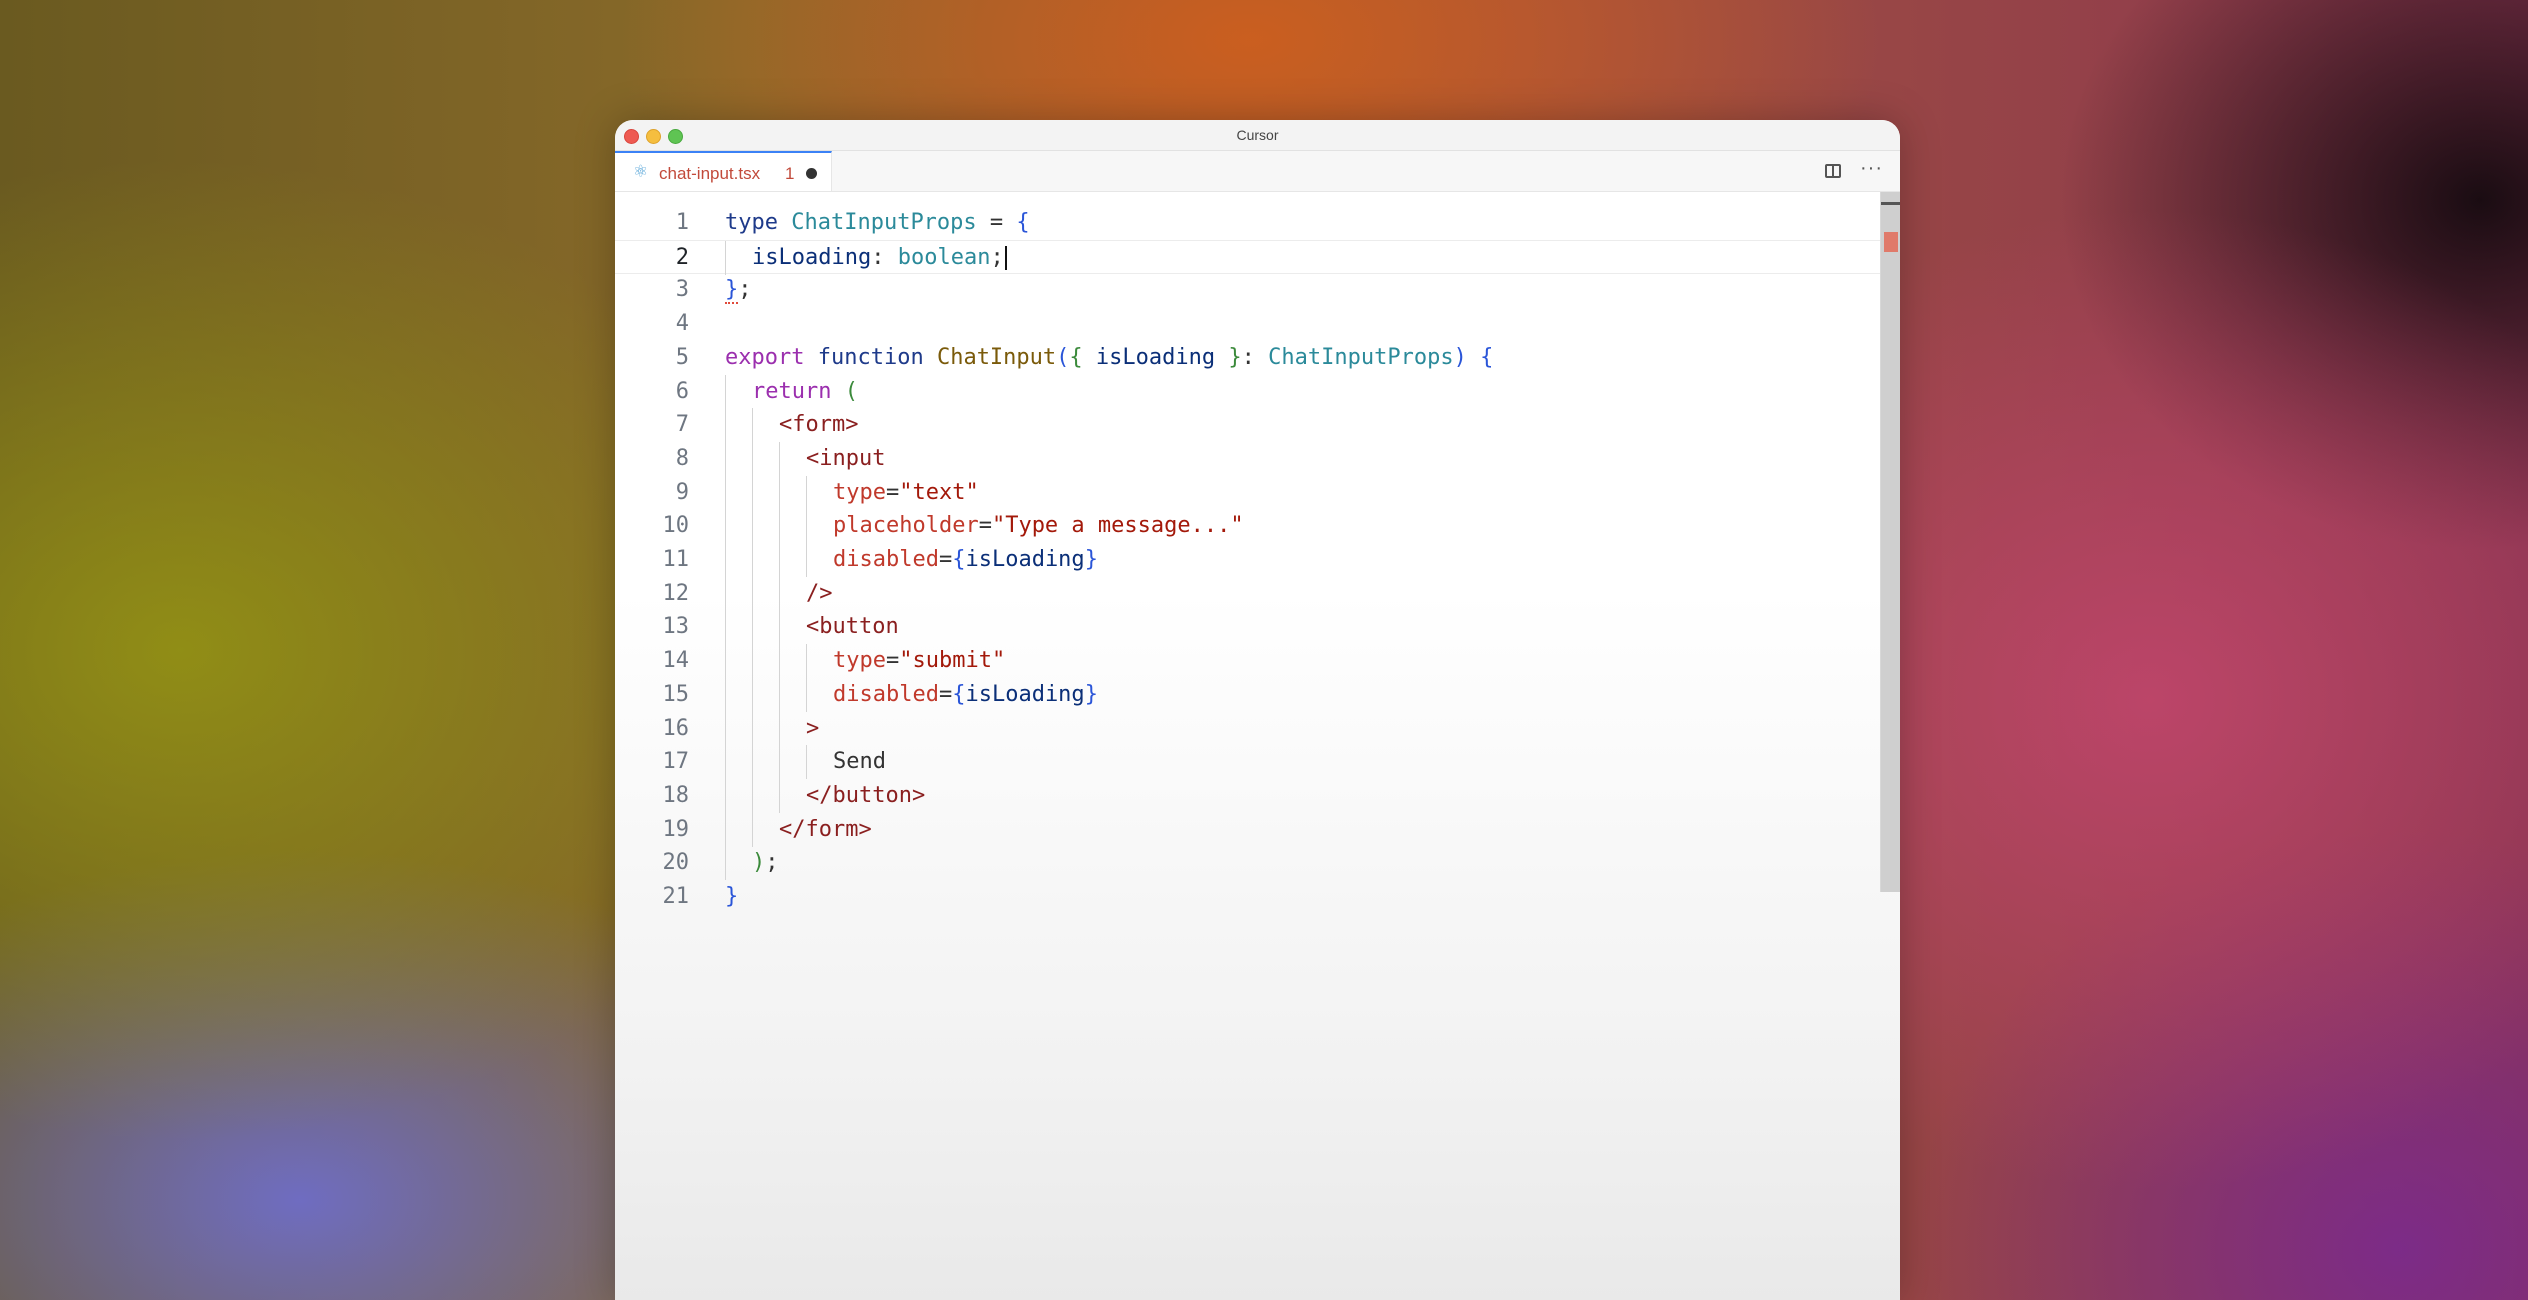  Describe the element at coordinates (1247, 458) in the screenshot. I see `code-line: 8 <input` at that location.